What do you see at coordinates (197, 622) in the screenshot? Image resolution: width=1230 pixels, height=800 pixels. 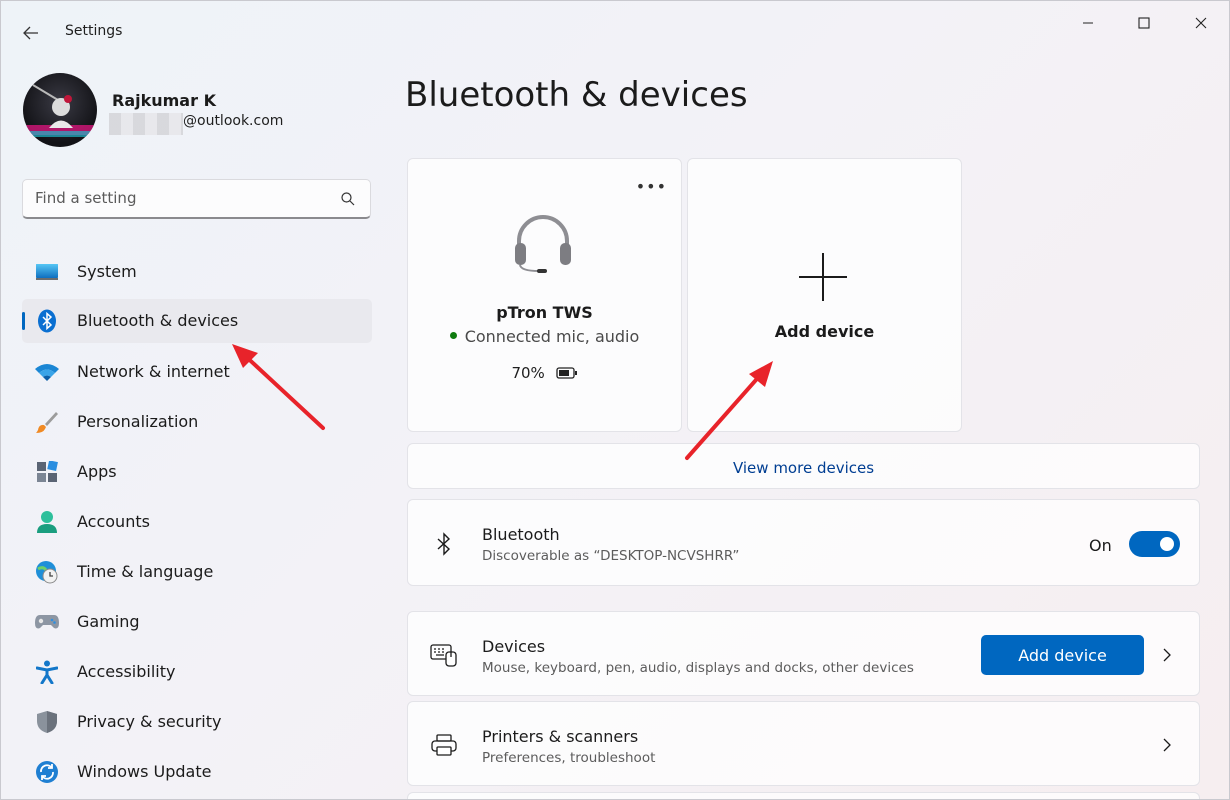 I see `sidebar-item-gaming: Gaming` at bounding box center [197, 622].